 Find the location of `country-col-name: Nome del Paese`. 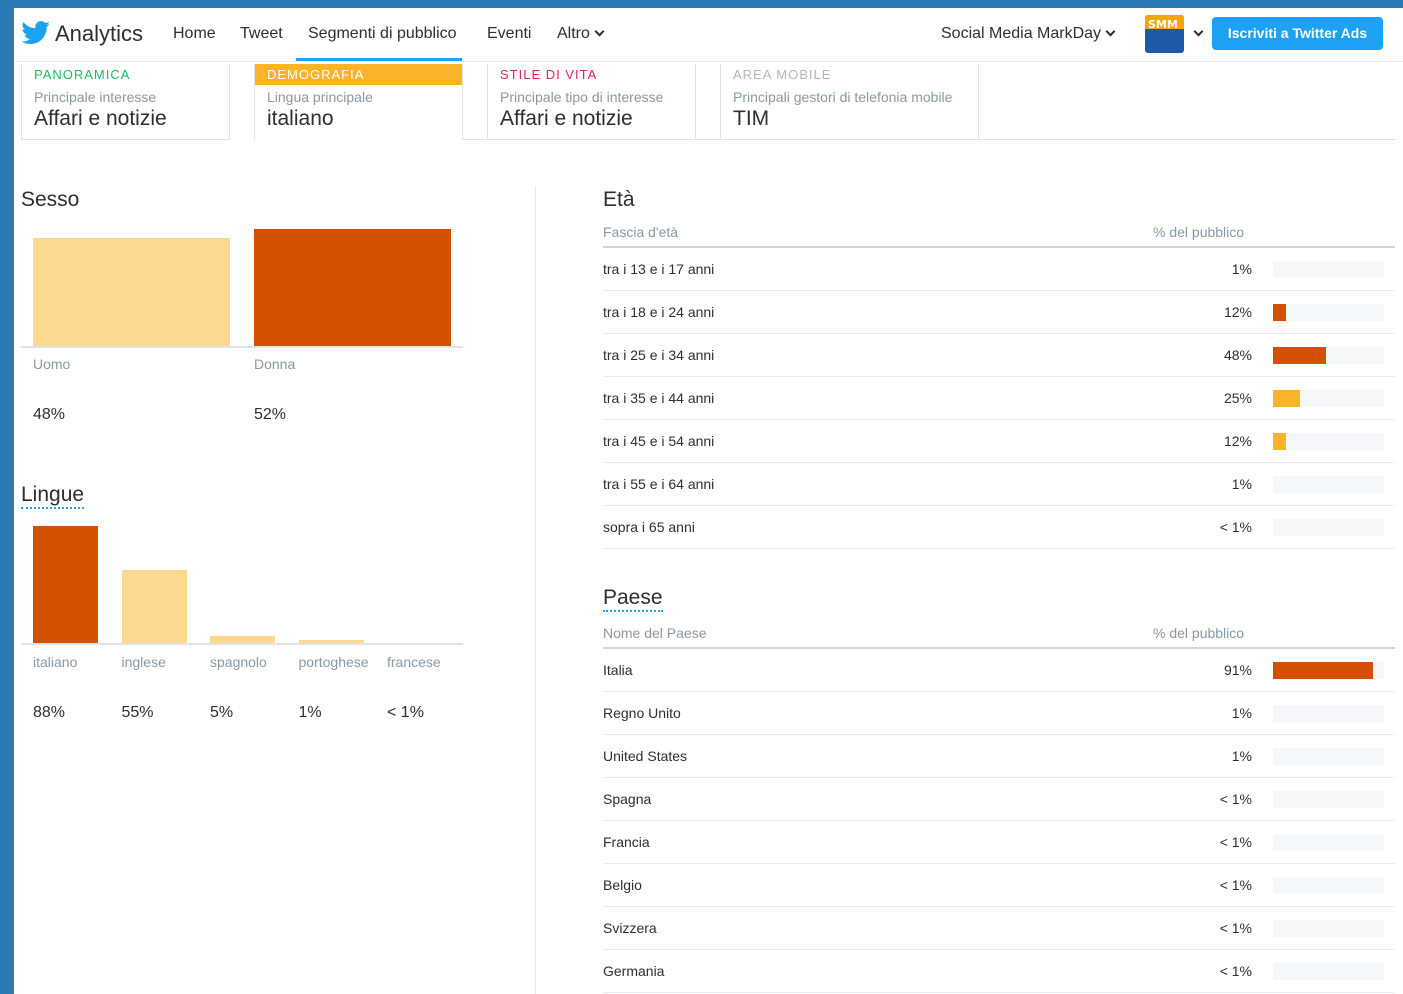

country-col-name: Nome del Paese is located at coordinates (655, 633).